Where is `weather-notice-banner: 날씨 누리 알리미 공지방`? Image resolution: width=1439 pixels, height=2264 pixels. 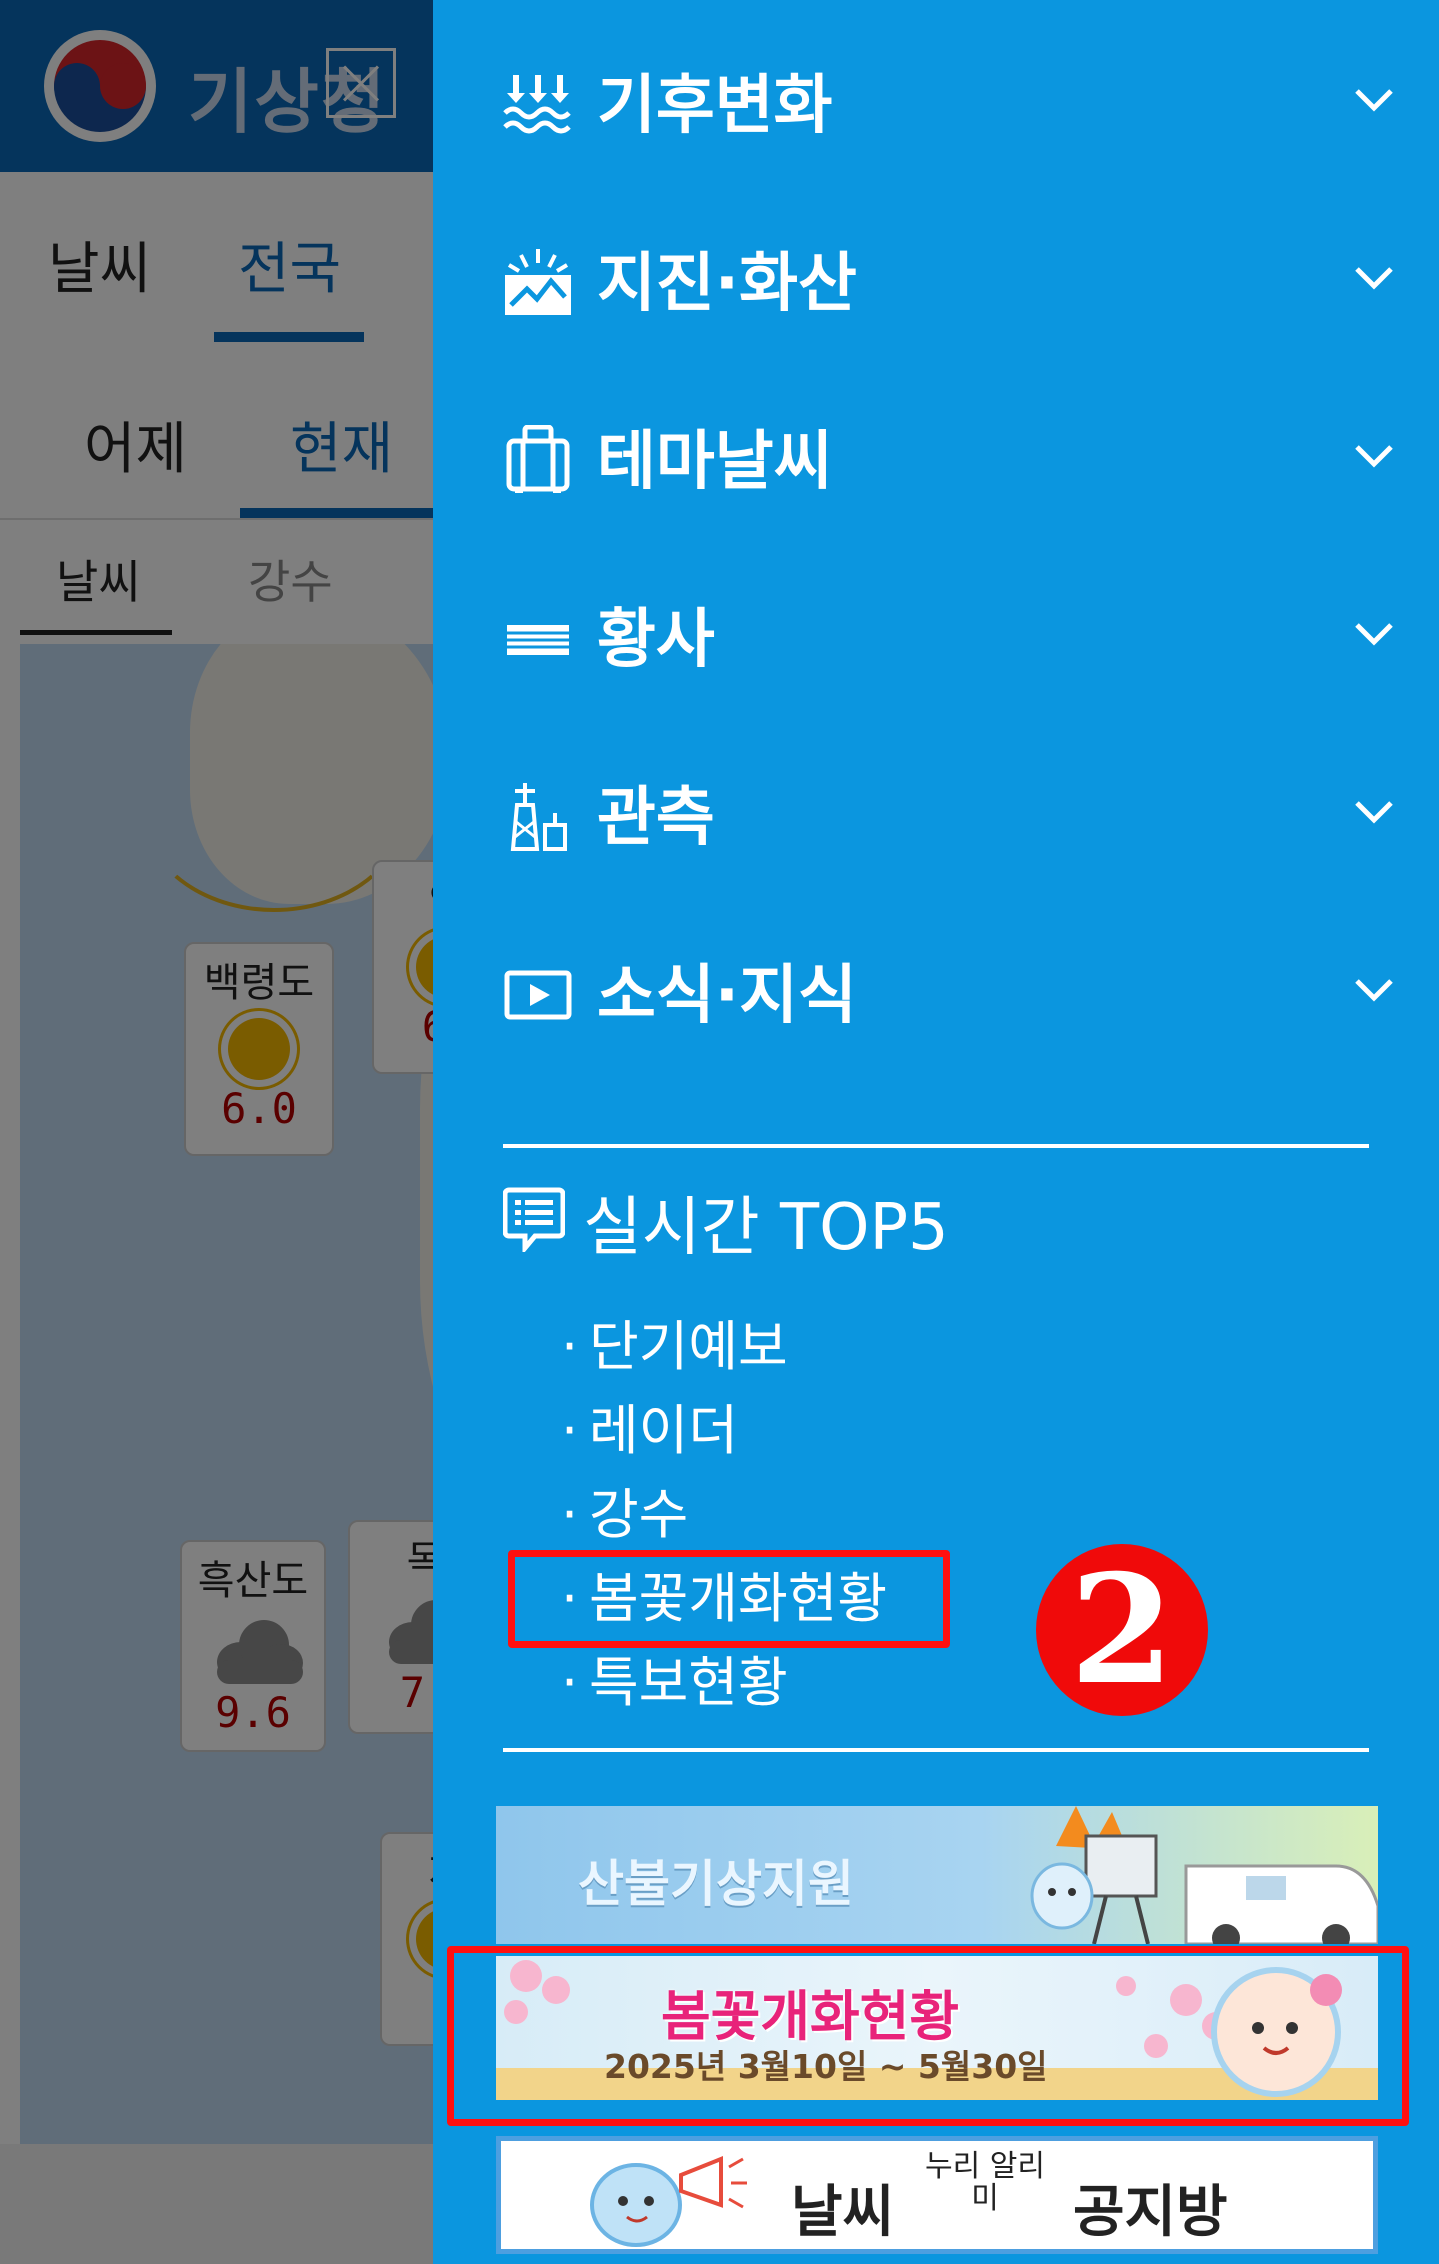 weather-notice-banner: 날씨 누리 알리미 공지방 is located at coordinates (937, 2195).